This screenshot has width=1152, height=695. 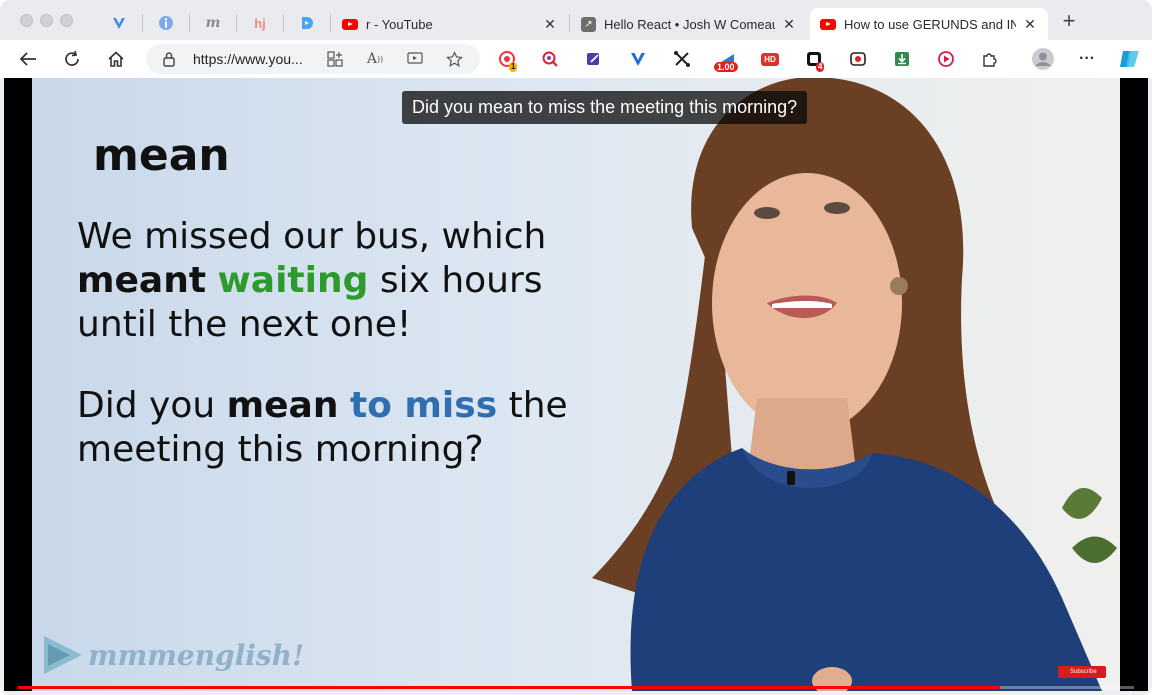 What do you see at coordinates (814, 60) in the screenshot?
I see `counter-extension-icon: 4` at bounding box center [814, 60].